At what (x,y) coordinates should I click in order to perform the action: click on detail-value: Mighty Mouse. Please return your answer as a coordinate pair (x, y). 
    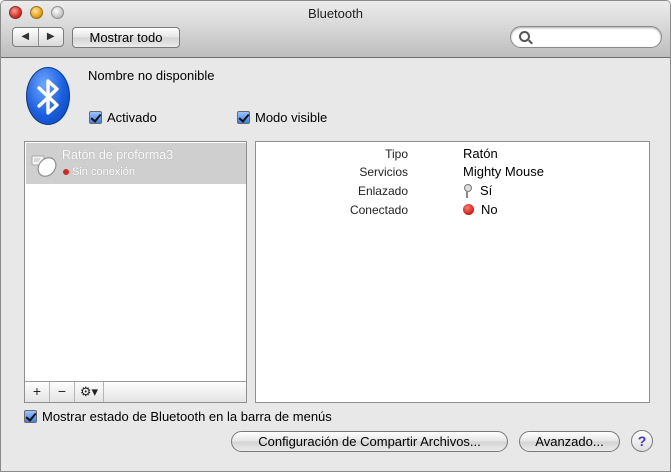
    Looking at the image, I should click on (503, 171).